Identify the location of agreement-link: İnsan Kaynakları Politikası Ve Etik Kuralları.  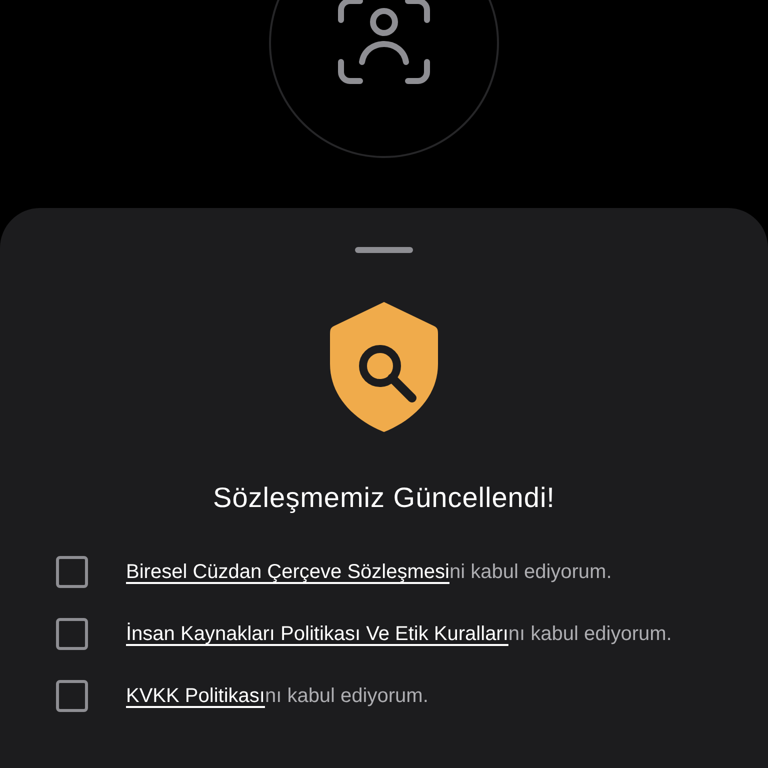
(317, 634).